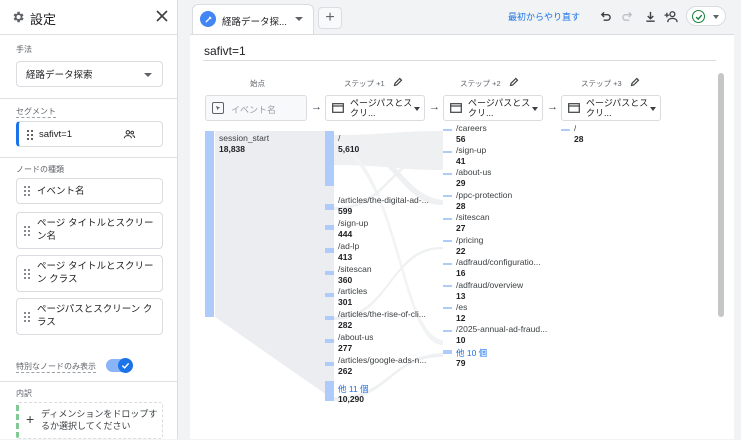 The height and width of the screenshot is (440, 741). What do you see at coordinates (461, 161) in the screenshot?
I see `step2-node-value: 41` at bounding box center [461, 161].